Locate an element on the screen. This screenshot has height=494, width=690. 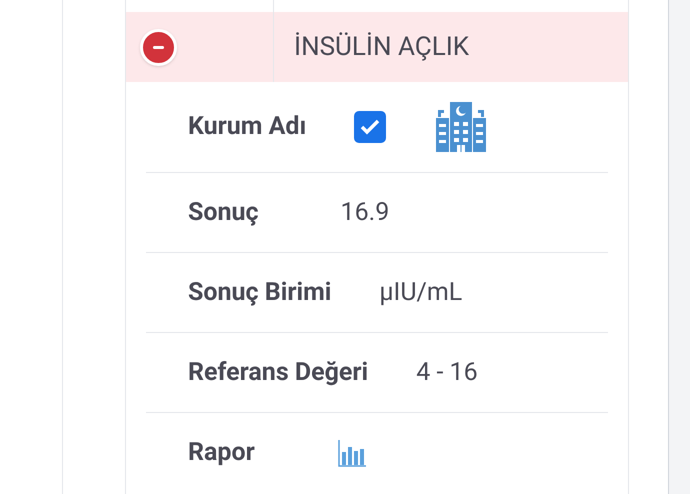
field-label: Kurum Adı is located at coordinates (247, 127).